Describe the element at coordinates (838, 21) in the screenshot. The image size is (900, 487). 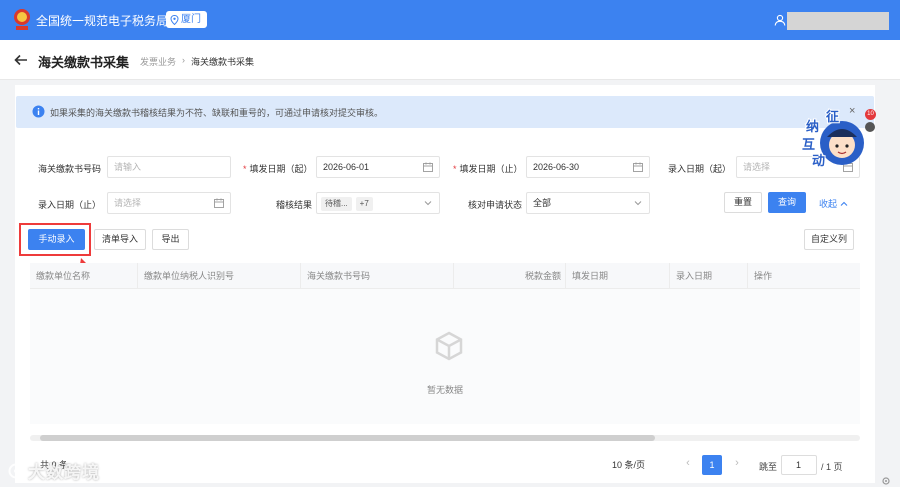
I see `user-name` at that location.